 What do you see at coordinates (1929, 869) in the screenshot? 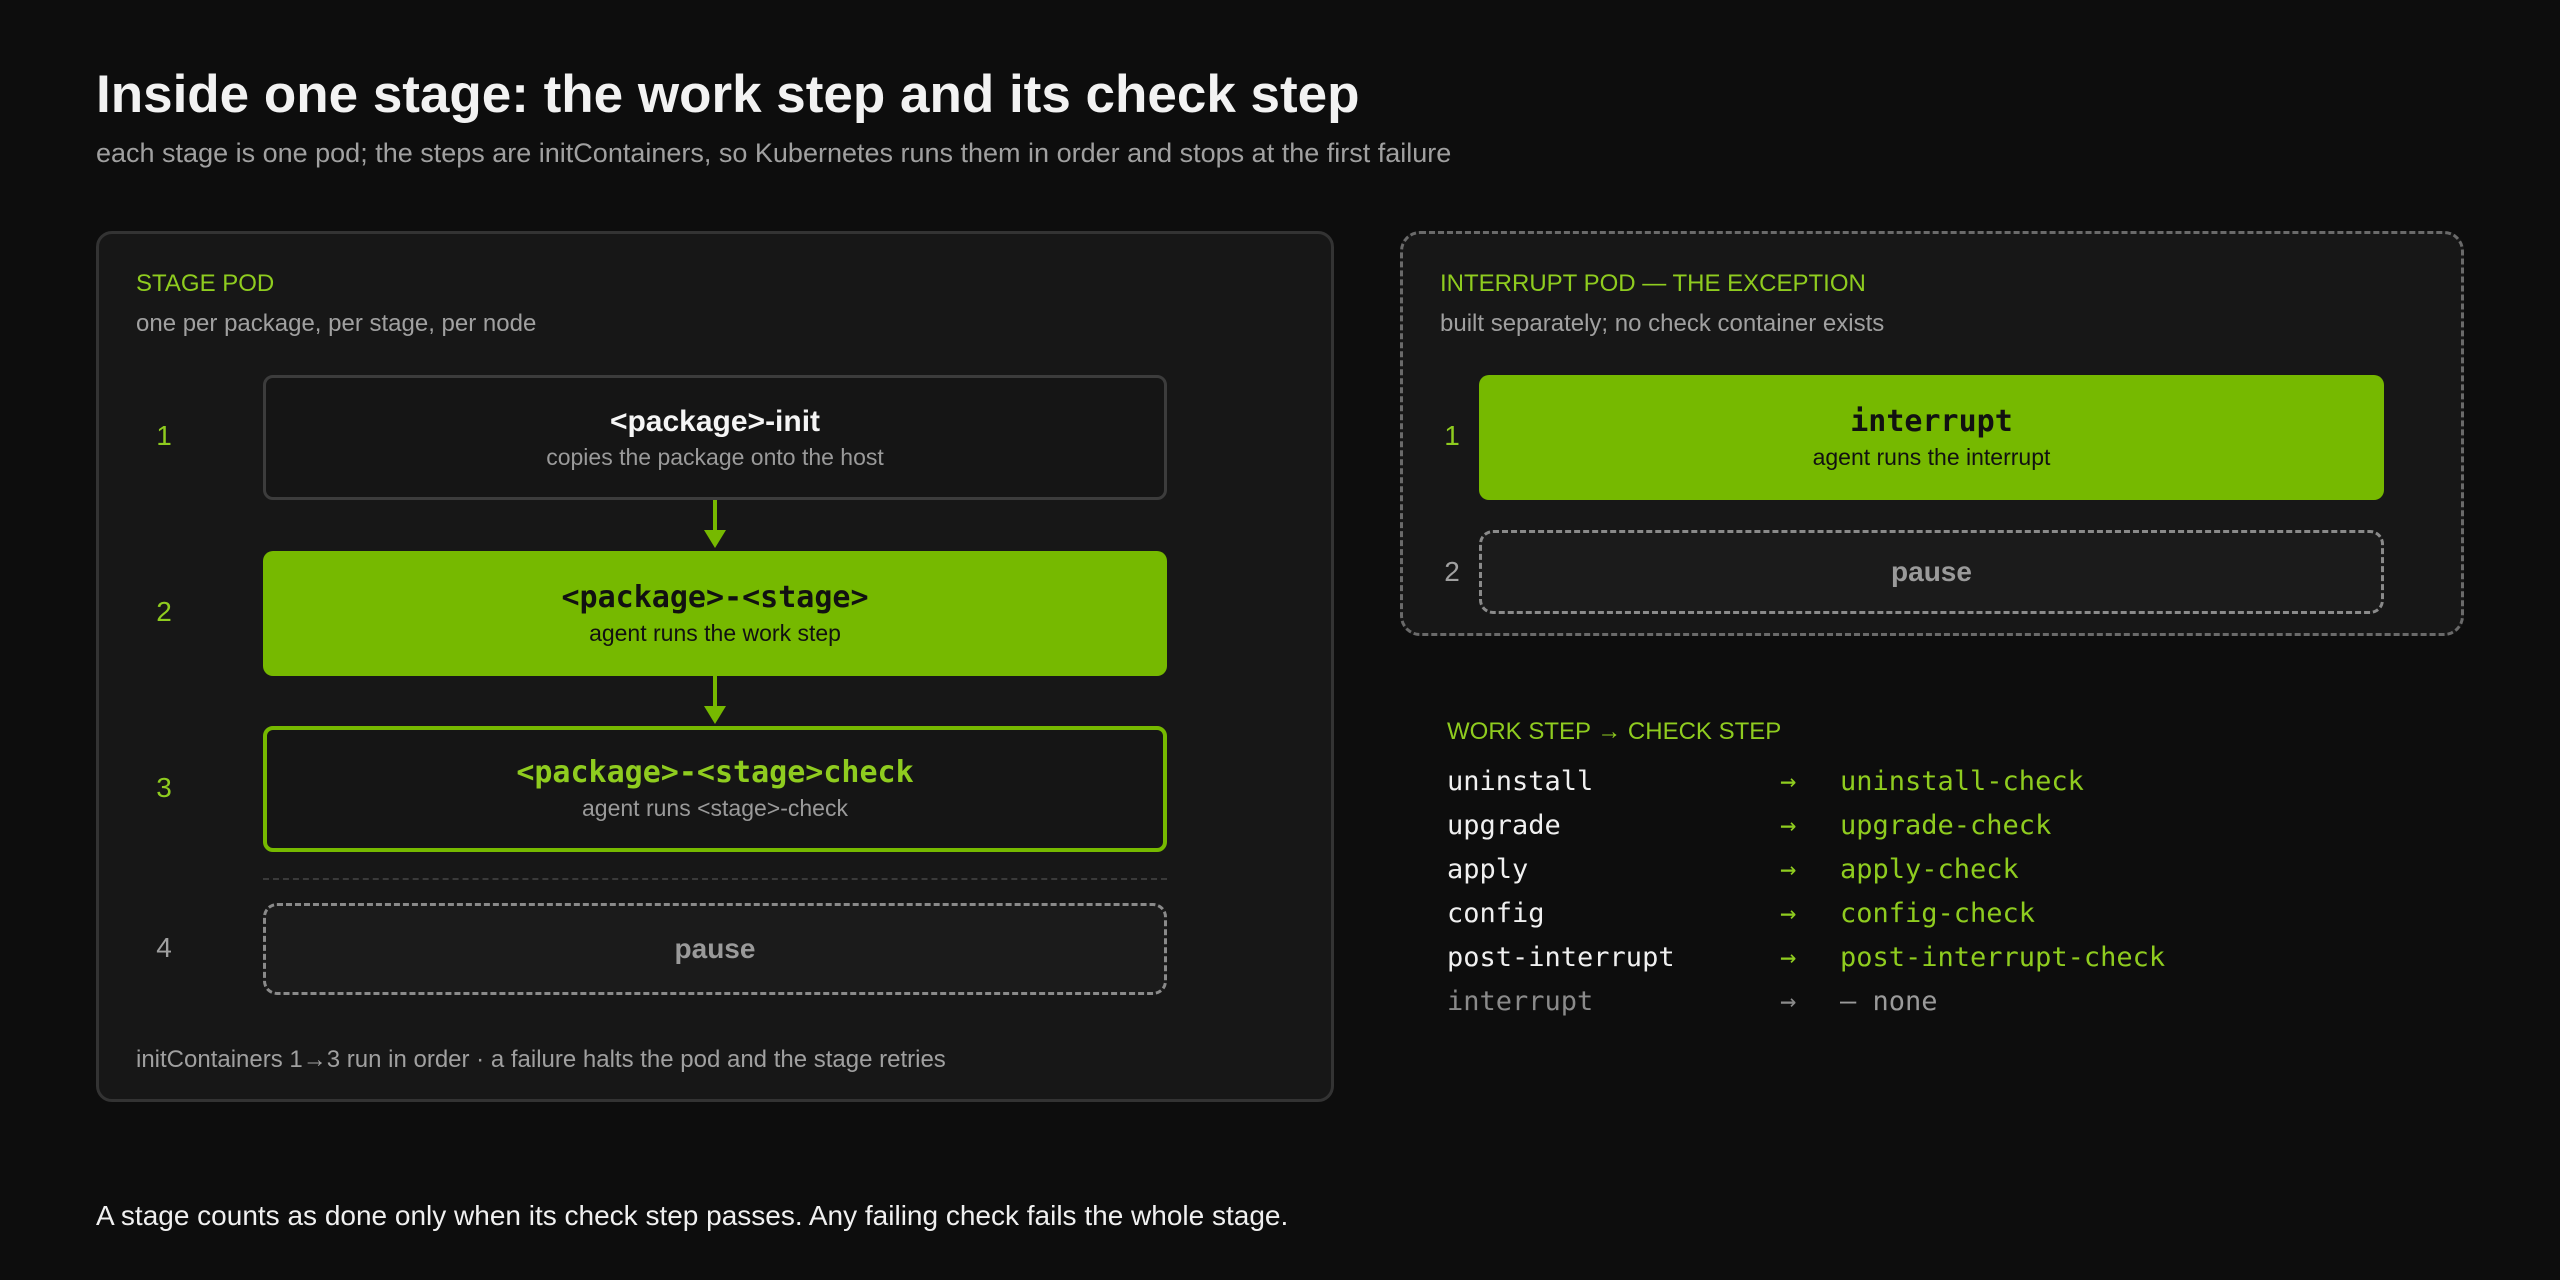
I see `mapping-check-apply: apply-check` at bounding box center [1929, 869].